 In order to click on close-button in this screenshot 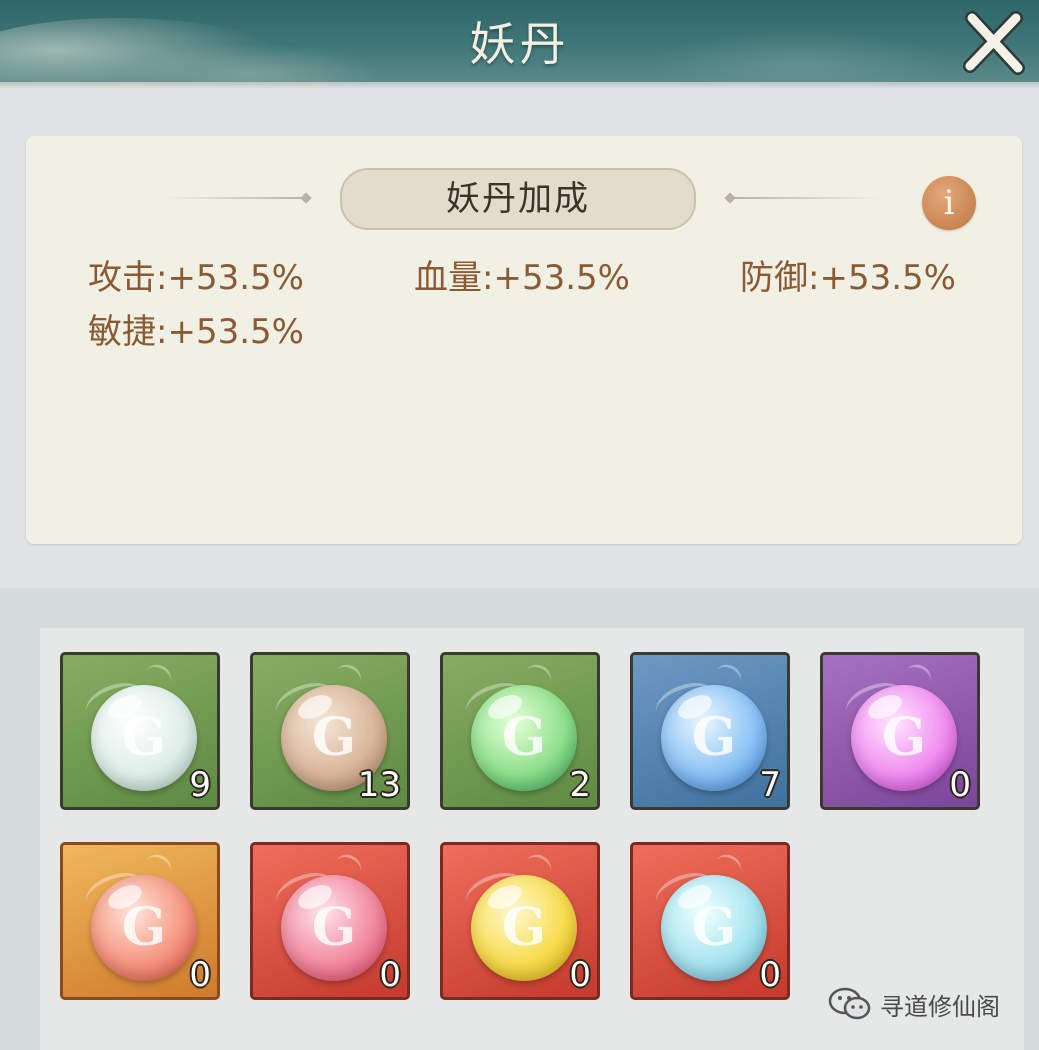, I will do `click(993, 42)`.